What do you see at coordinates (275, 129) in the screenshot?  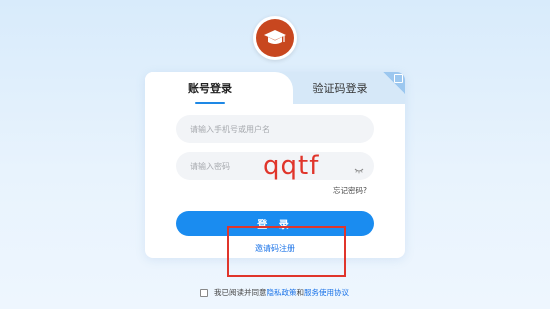 I see `username-input` at bounding box center [275, 129].